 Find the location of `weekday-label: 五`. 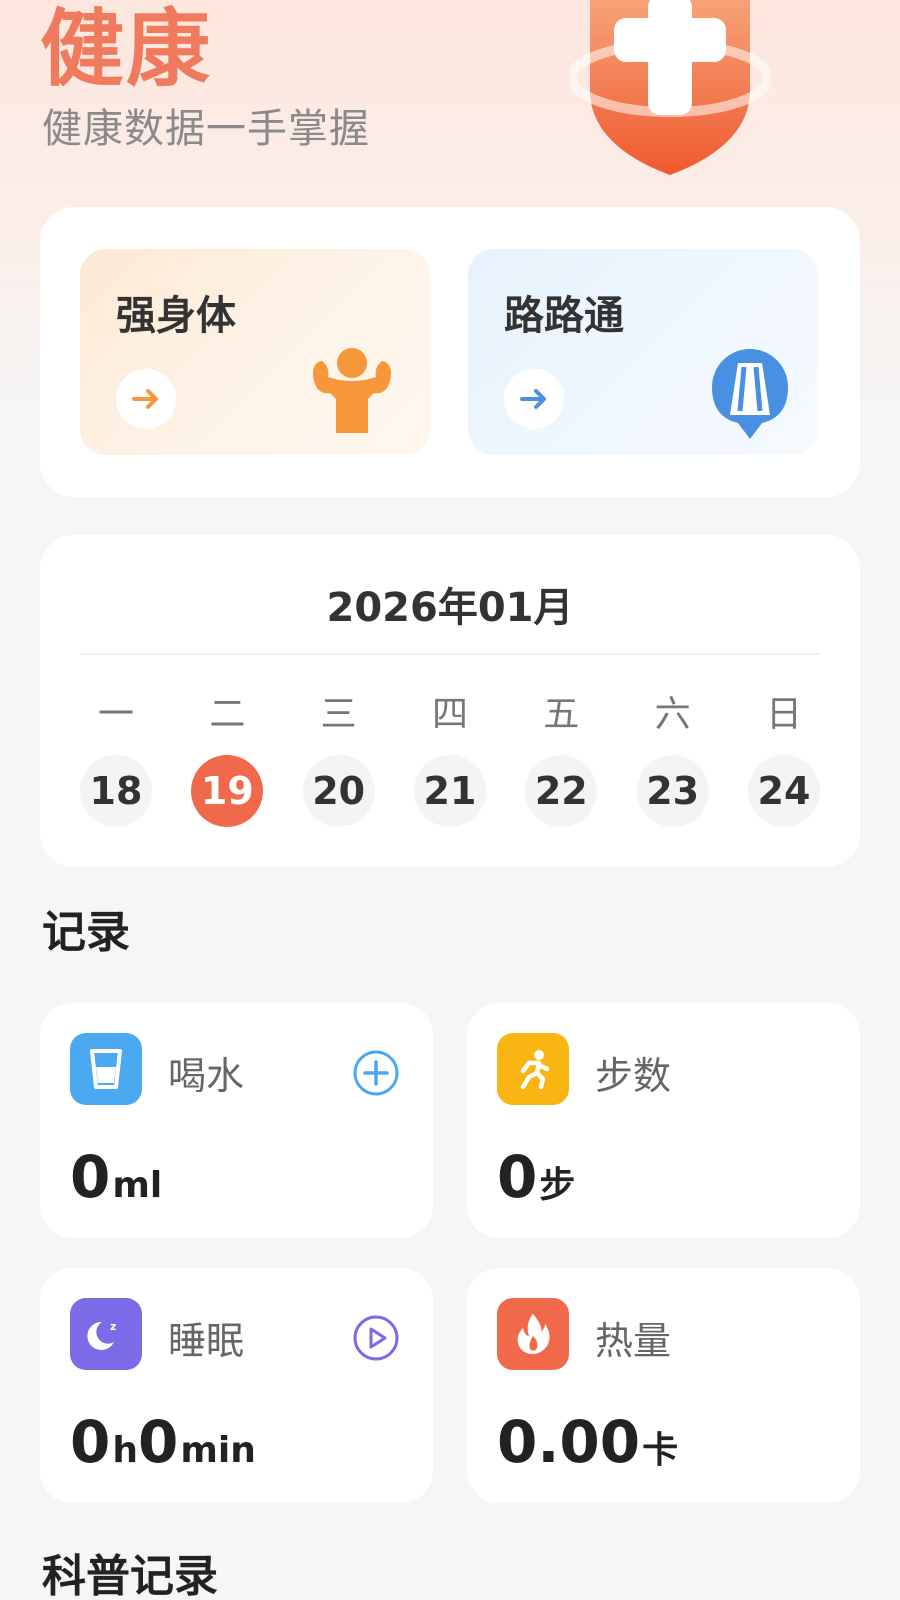

weekday-label: 五 is located at coordinates (561, 714).